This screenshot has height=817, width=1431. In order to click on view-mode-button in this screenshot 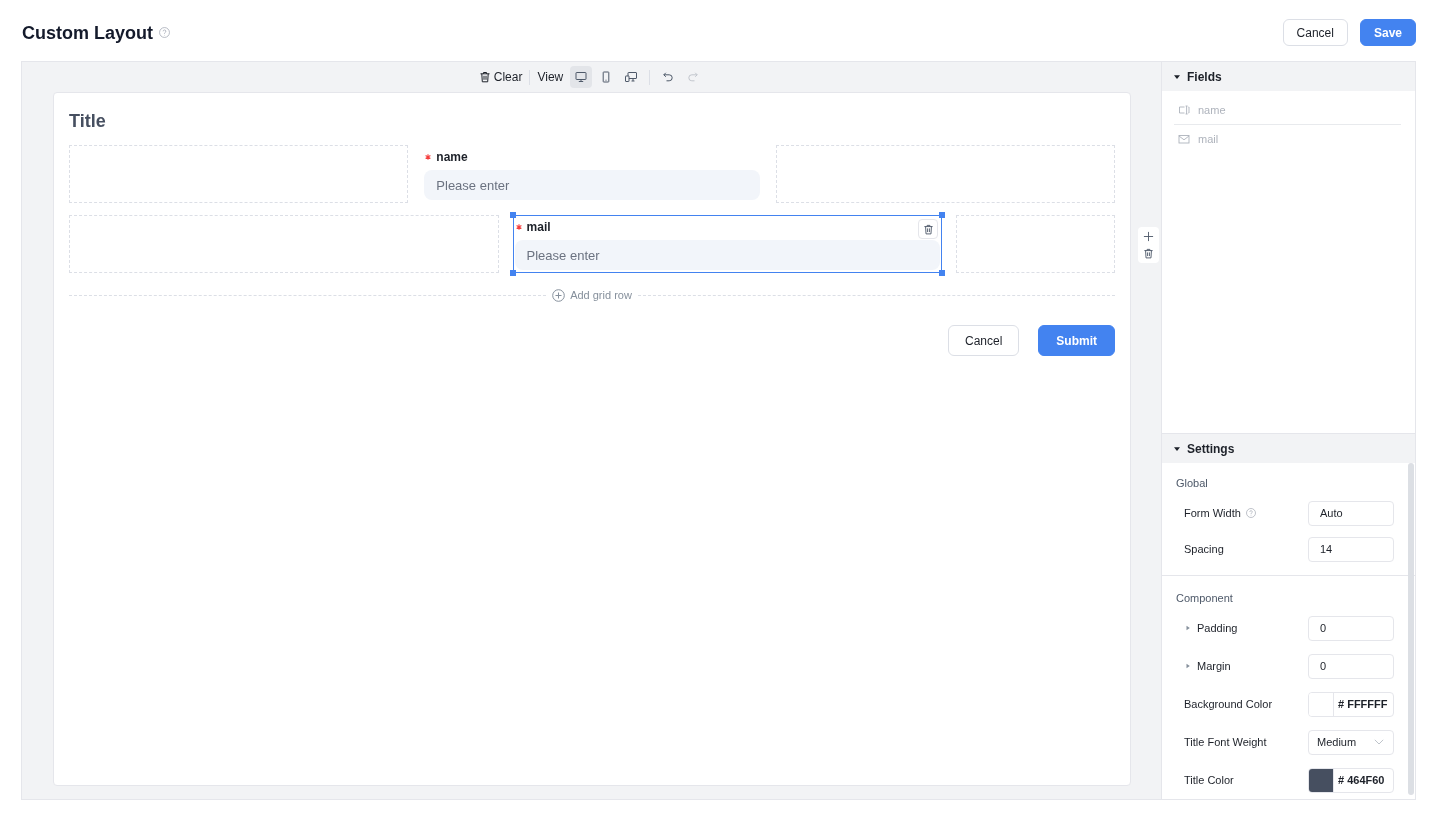, I will do `click(581, 77)`.